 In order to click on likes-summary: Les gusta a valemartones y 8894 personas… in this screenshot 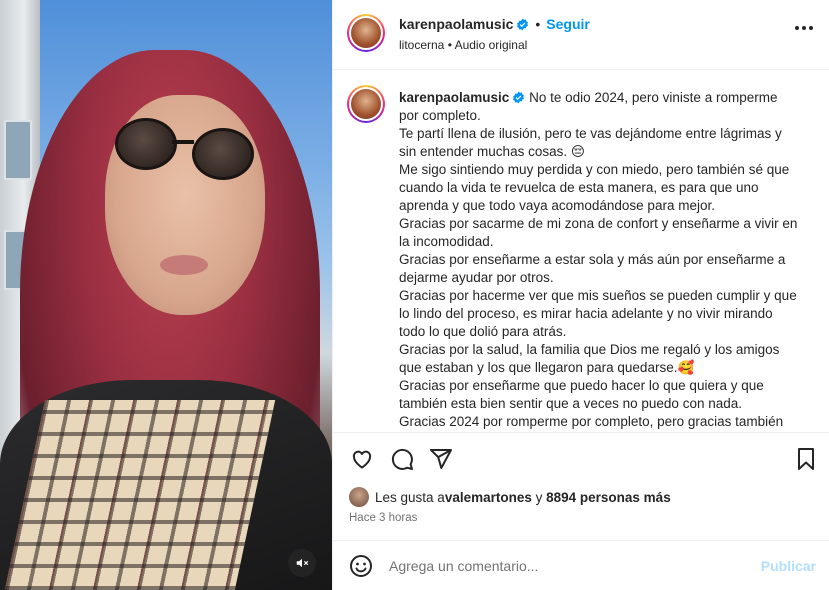, I will do `click(510, 497)`.